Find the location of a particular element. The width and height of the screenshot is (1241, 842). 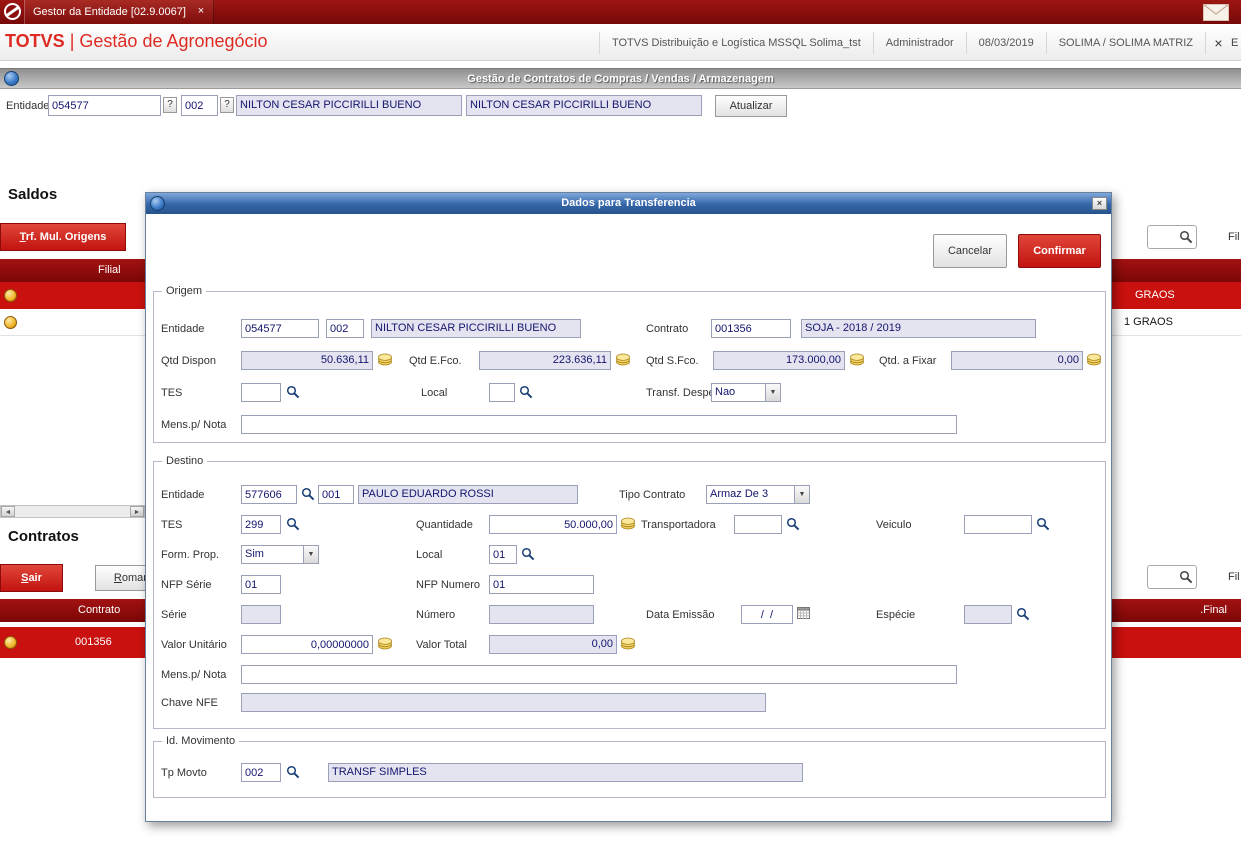

contratos-row-selected-right is located at coordinates (1176, 642).